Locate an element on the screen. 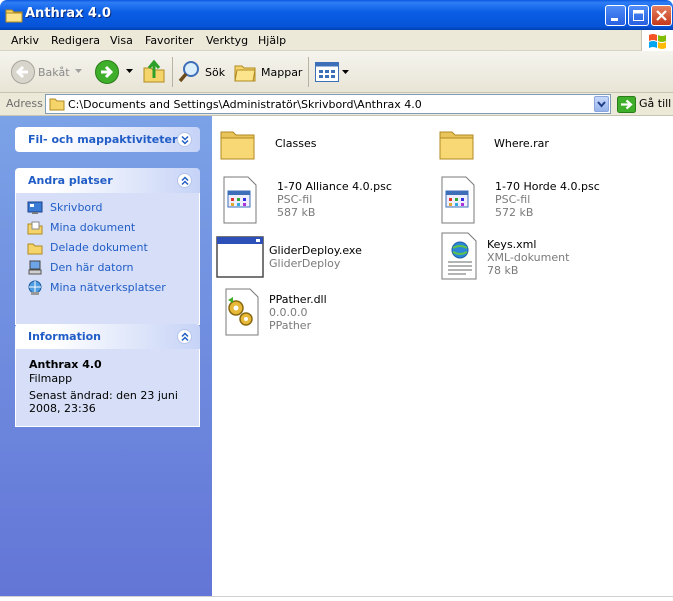 The image size is (673, 601). menu-favoriter: Favoriter is located at coordinates (169, 40).